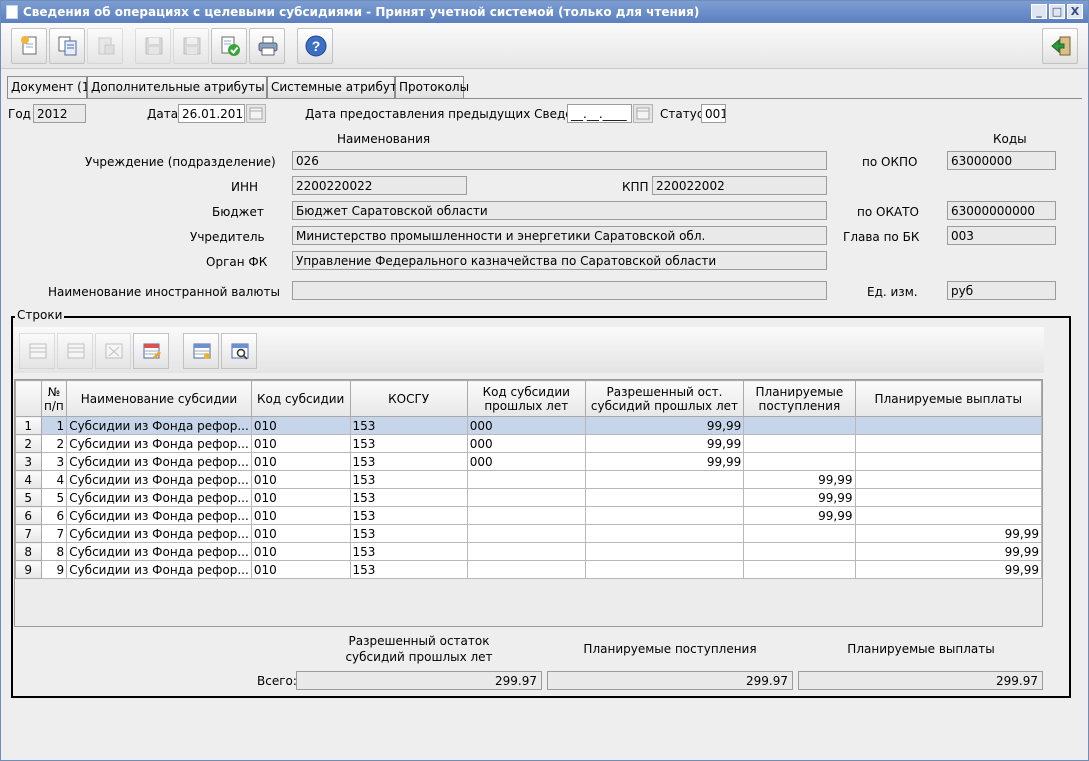  What do you see at coordinates (59, 113) in the screenshot?
I see `year-field: 2012` at bounding box center [59, 113].